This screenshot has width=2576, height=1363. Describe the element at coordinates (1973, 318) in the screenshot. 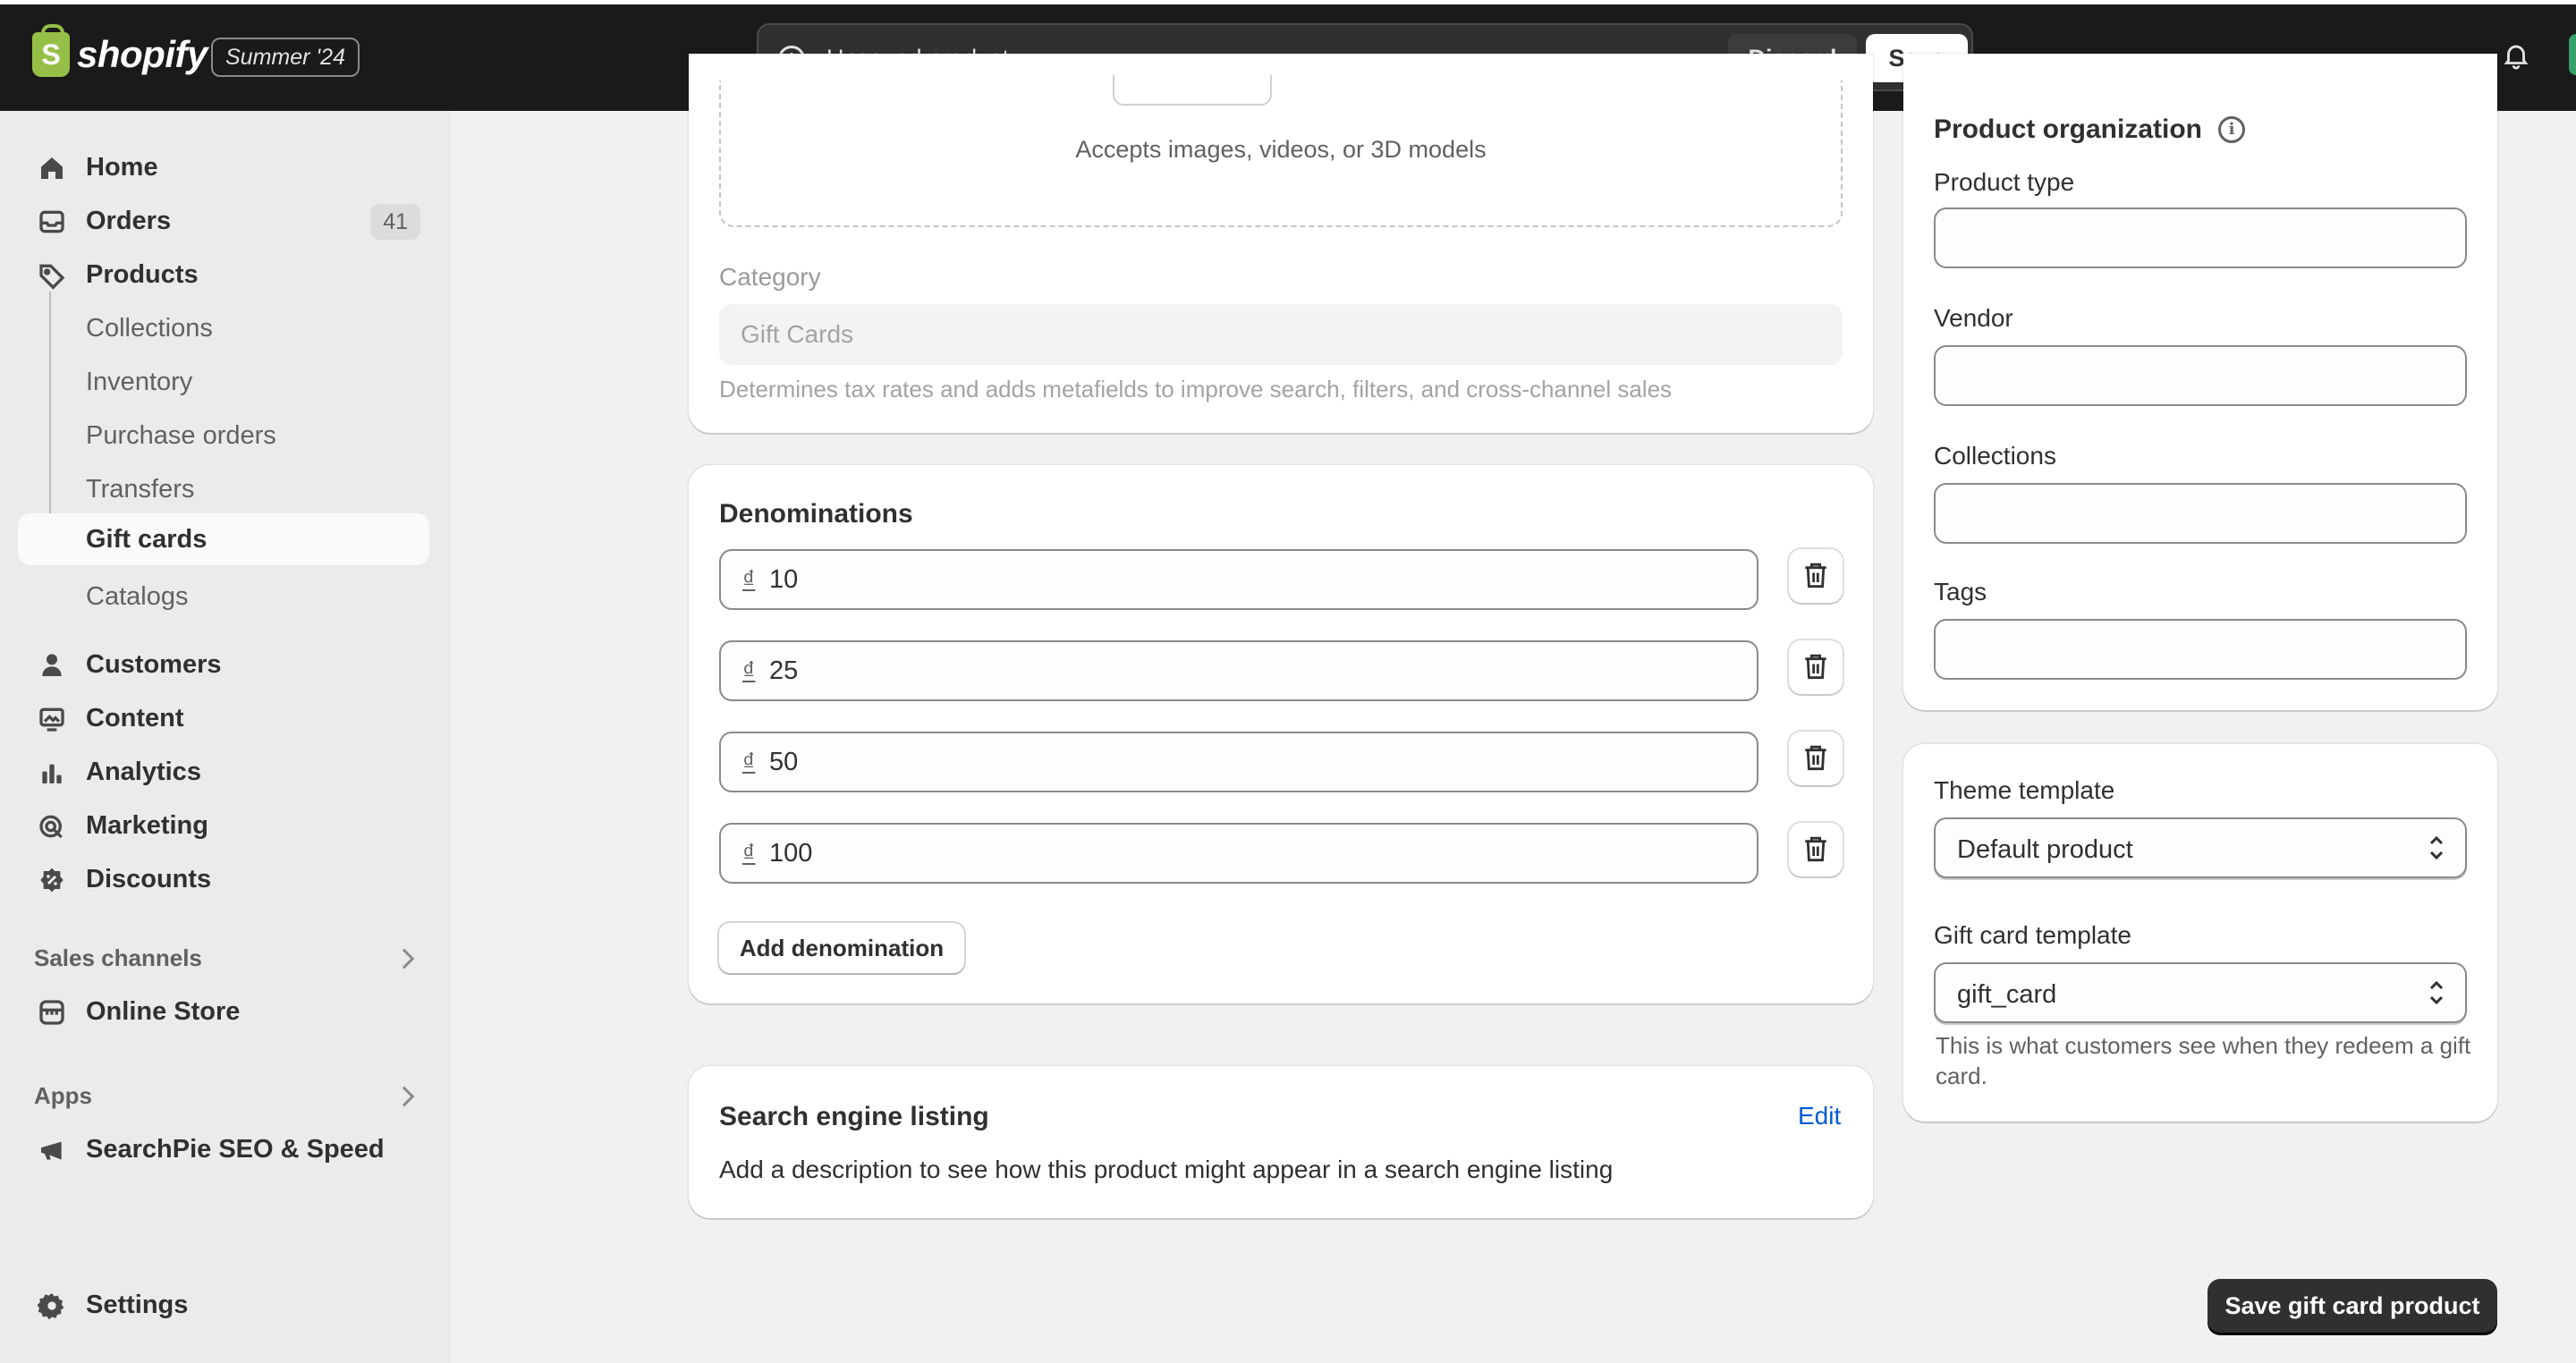

I see `vendor-label: Vendor` at that location.